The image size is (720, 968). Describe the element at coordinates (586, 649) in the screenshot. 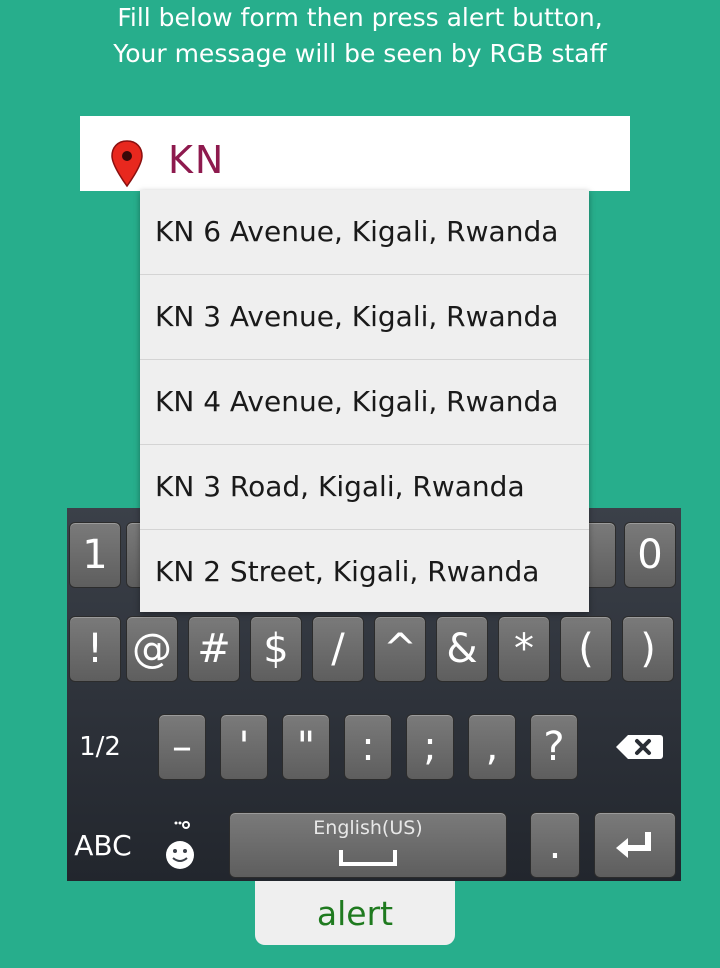

I see `key-open-paren: (` at that location.